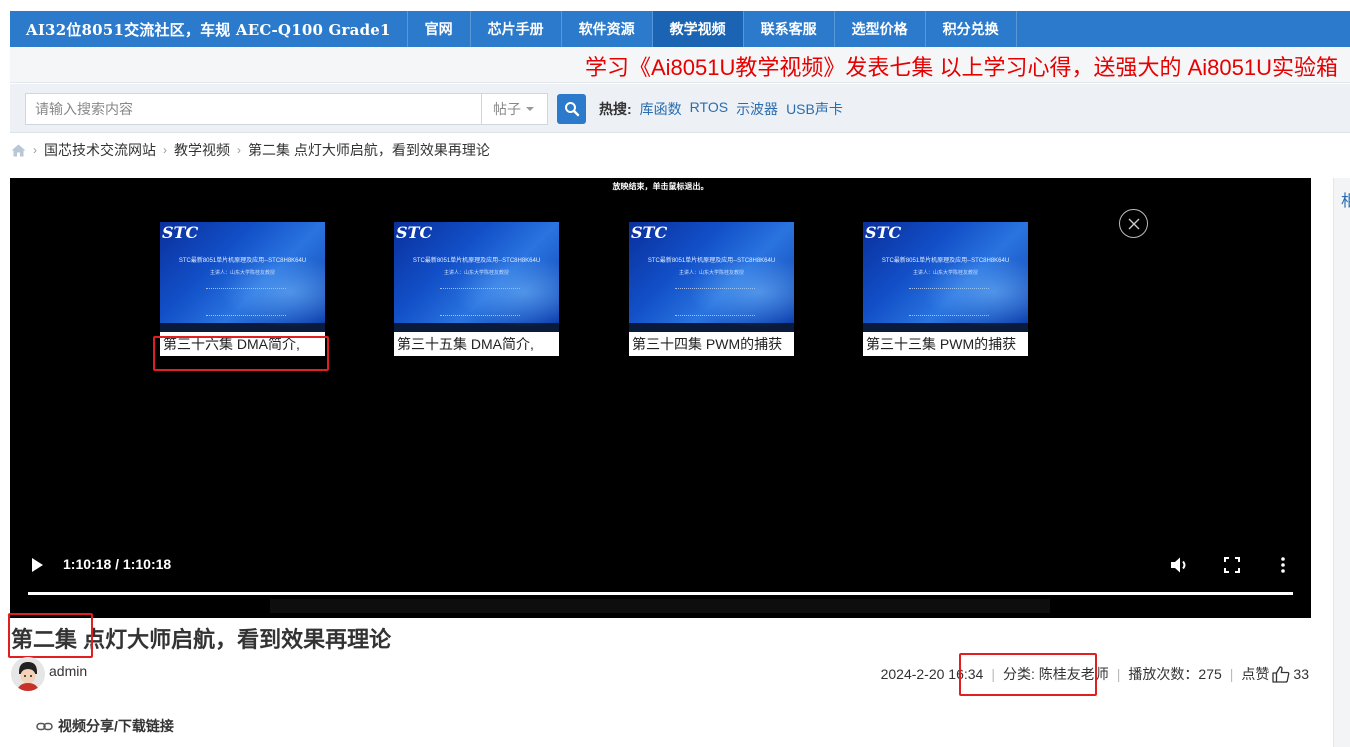 The height and width of the screenshot is (747, 1350). I want to click on nav-item-teaching-videos: 教学视频, so click(698, 29).